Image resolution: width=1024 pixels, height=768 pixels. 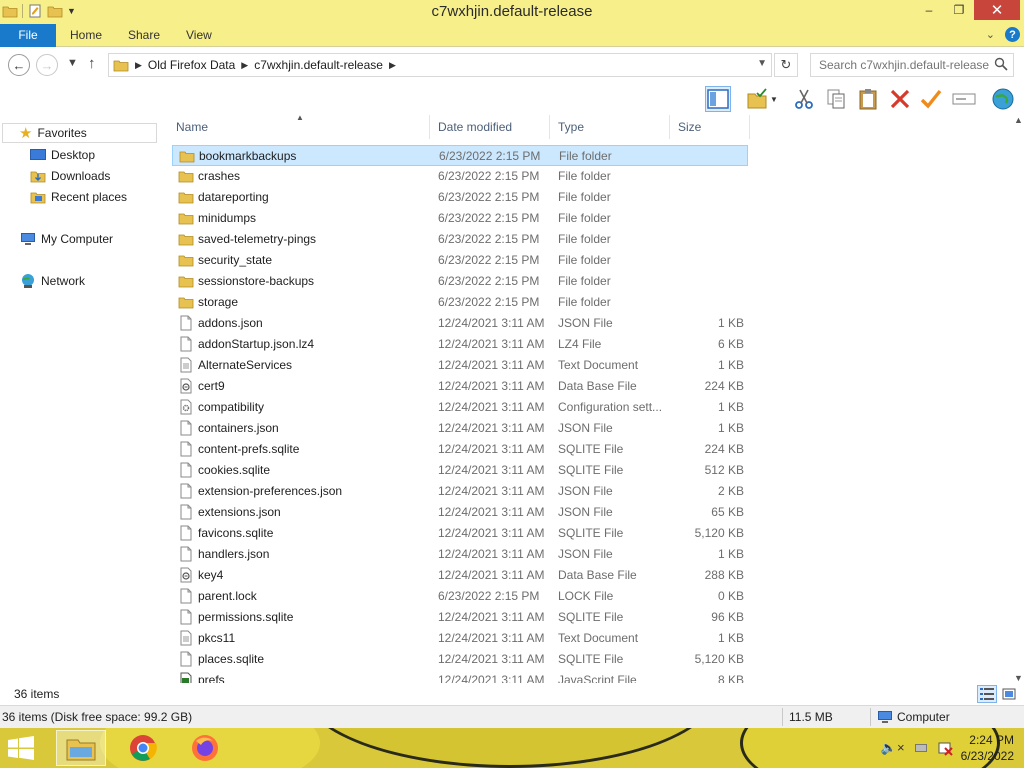 I want to click on file-size: 96 KB, so click(x=727, y=617).